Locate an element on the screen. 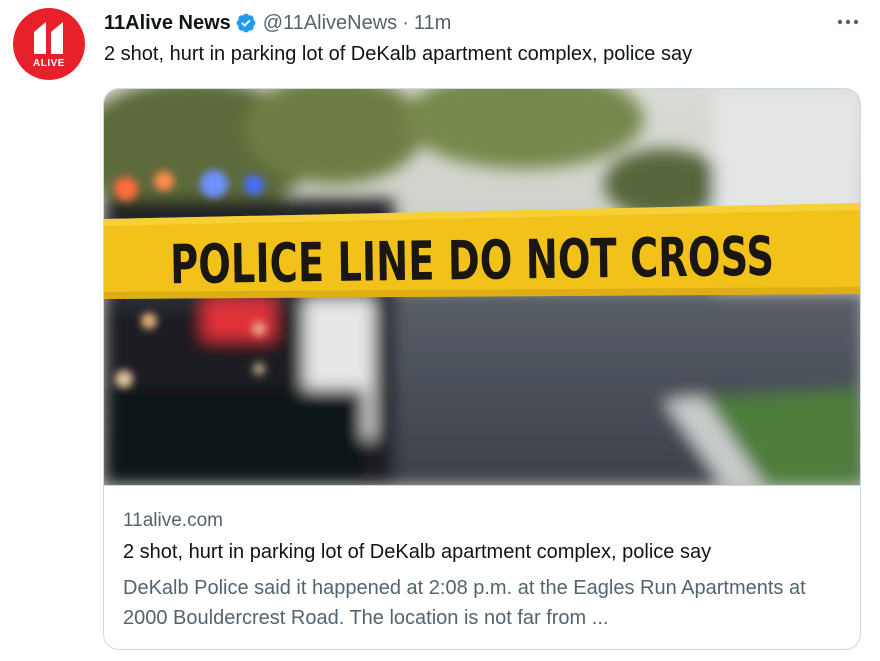  more-horizontal-icon is located at coordinates (848, 22).